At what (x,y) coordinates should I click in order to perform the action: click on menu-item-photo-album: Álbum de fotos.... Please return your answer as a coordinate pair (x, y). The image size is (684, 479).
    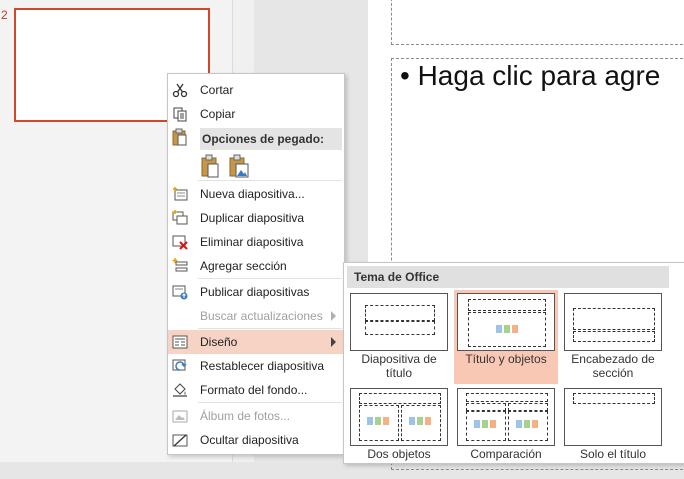
    Looking at the image, I should click on (256, 416).